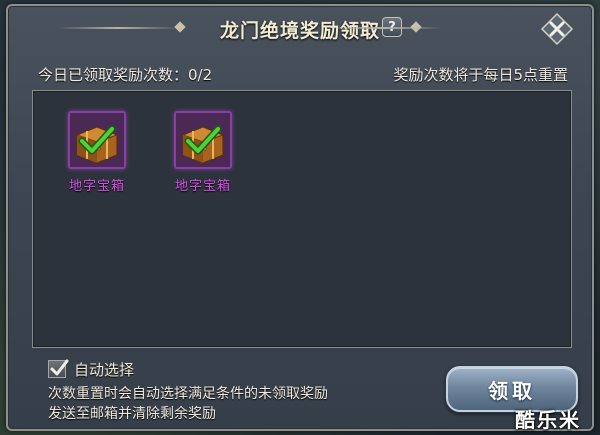 Image resolution: width=600 pixels, height=435 pixels. What do you see at coordinates (188, 394) in the screenshot?
I see `description-line-1: 次数重置时会自动选择满足条件的未领取奖励` at bounding box center [188, 394].